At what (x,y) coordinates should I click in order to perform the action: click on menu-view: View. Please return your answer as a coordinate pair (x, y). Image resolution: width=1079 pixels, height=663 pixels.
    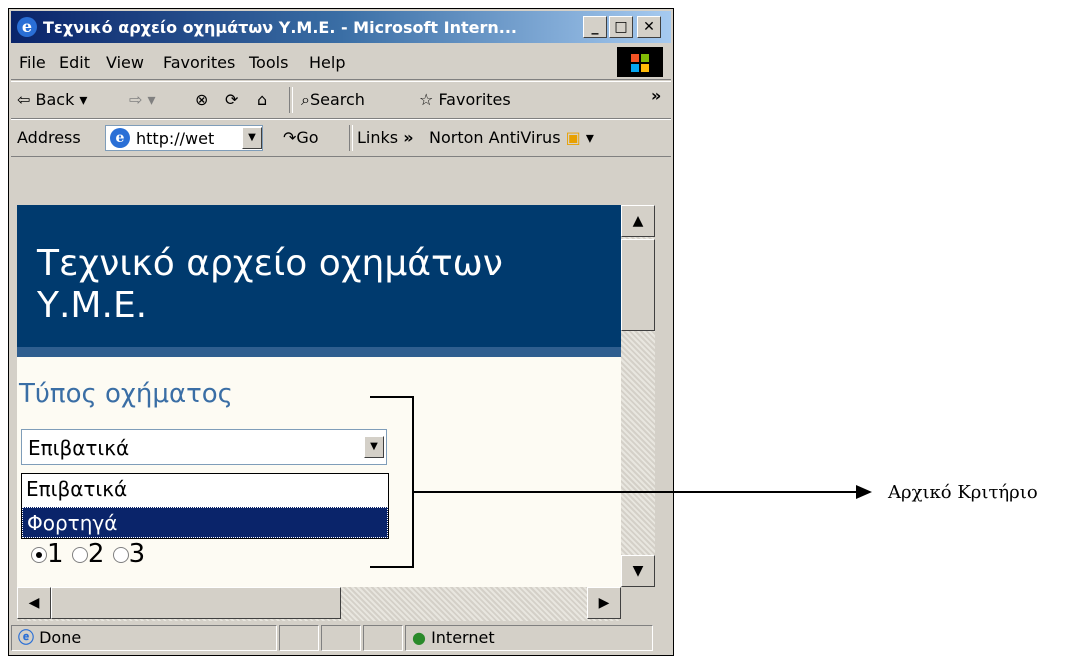
    Looking at the image, I should click on (125, 62).